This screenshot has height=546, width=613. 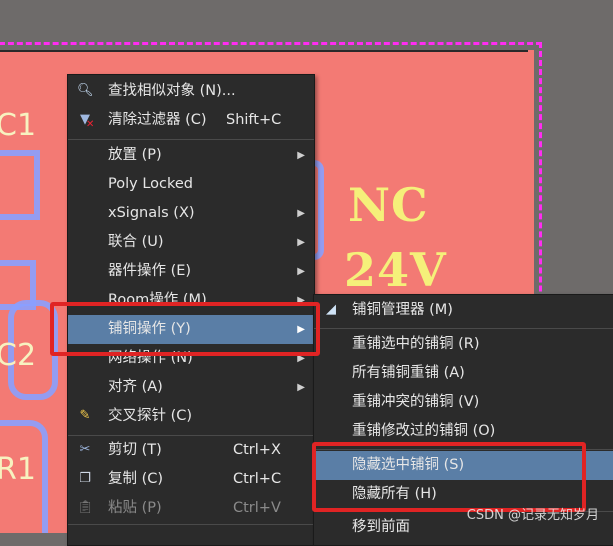 I want to click on refdes-c1: C1, so click(x=18, y=125).